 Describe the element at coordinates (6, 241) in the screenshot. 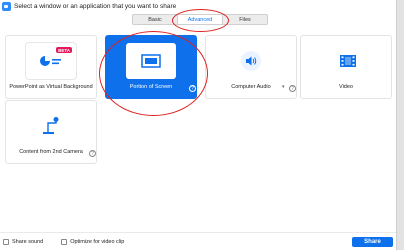

I see `share-sound-checkbox` at that location.